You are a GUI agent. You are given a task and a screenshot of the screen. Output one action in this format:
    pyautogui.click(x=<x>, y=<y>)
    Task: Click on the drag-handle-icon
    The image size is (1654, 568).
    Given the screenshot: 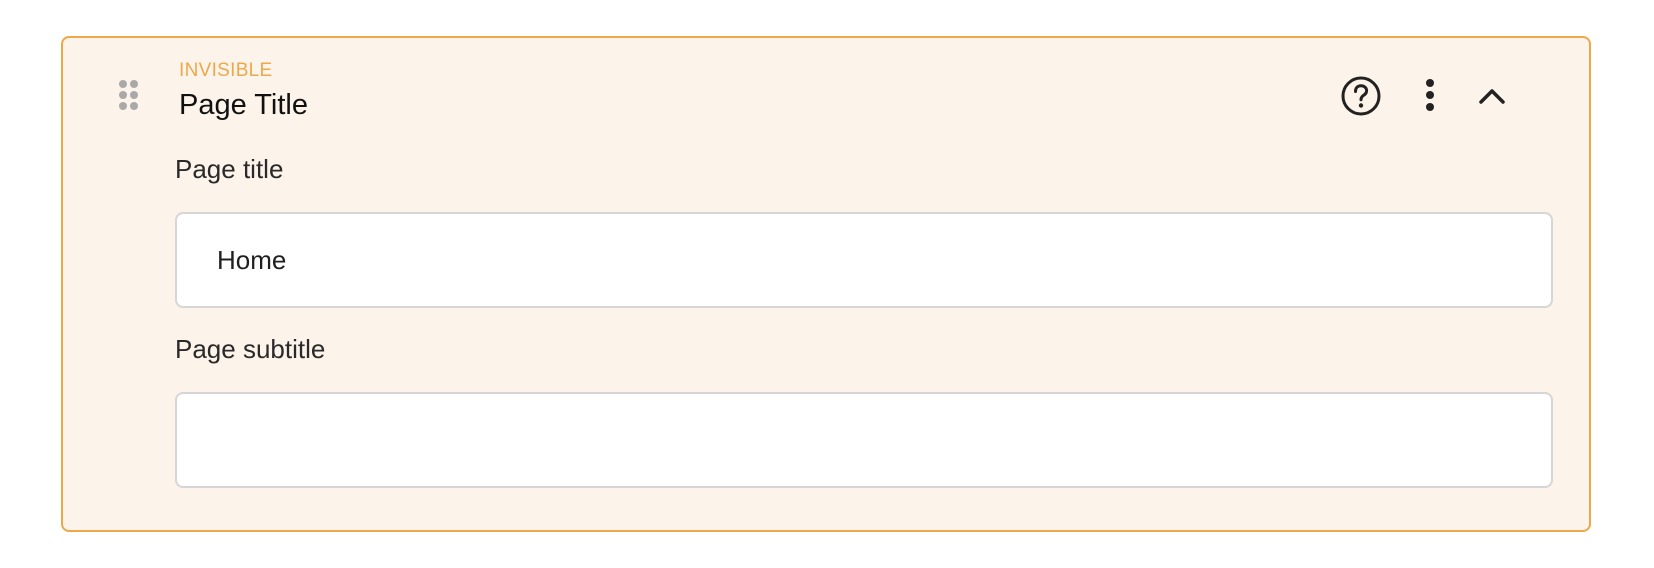 What is the action you would take?
    pyautogui.click(x=130, y=98)
    